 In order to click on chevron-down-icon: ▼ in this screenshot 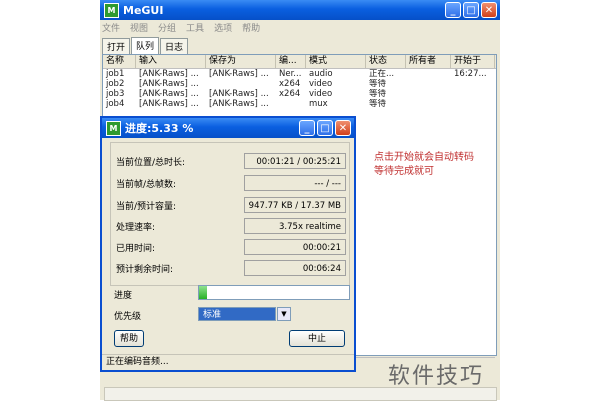, I will do `click(284, 314)`.